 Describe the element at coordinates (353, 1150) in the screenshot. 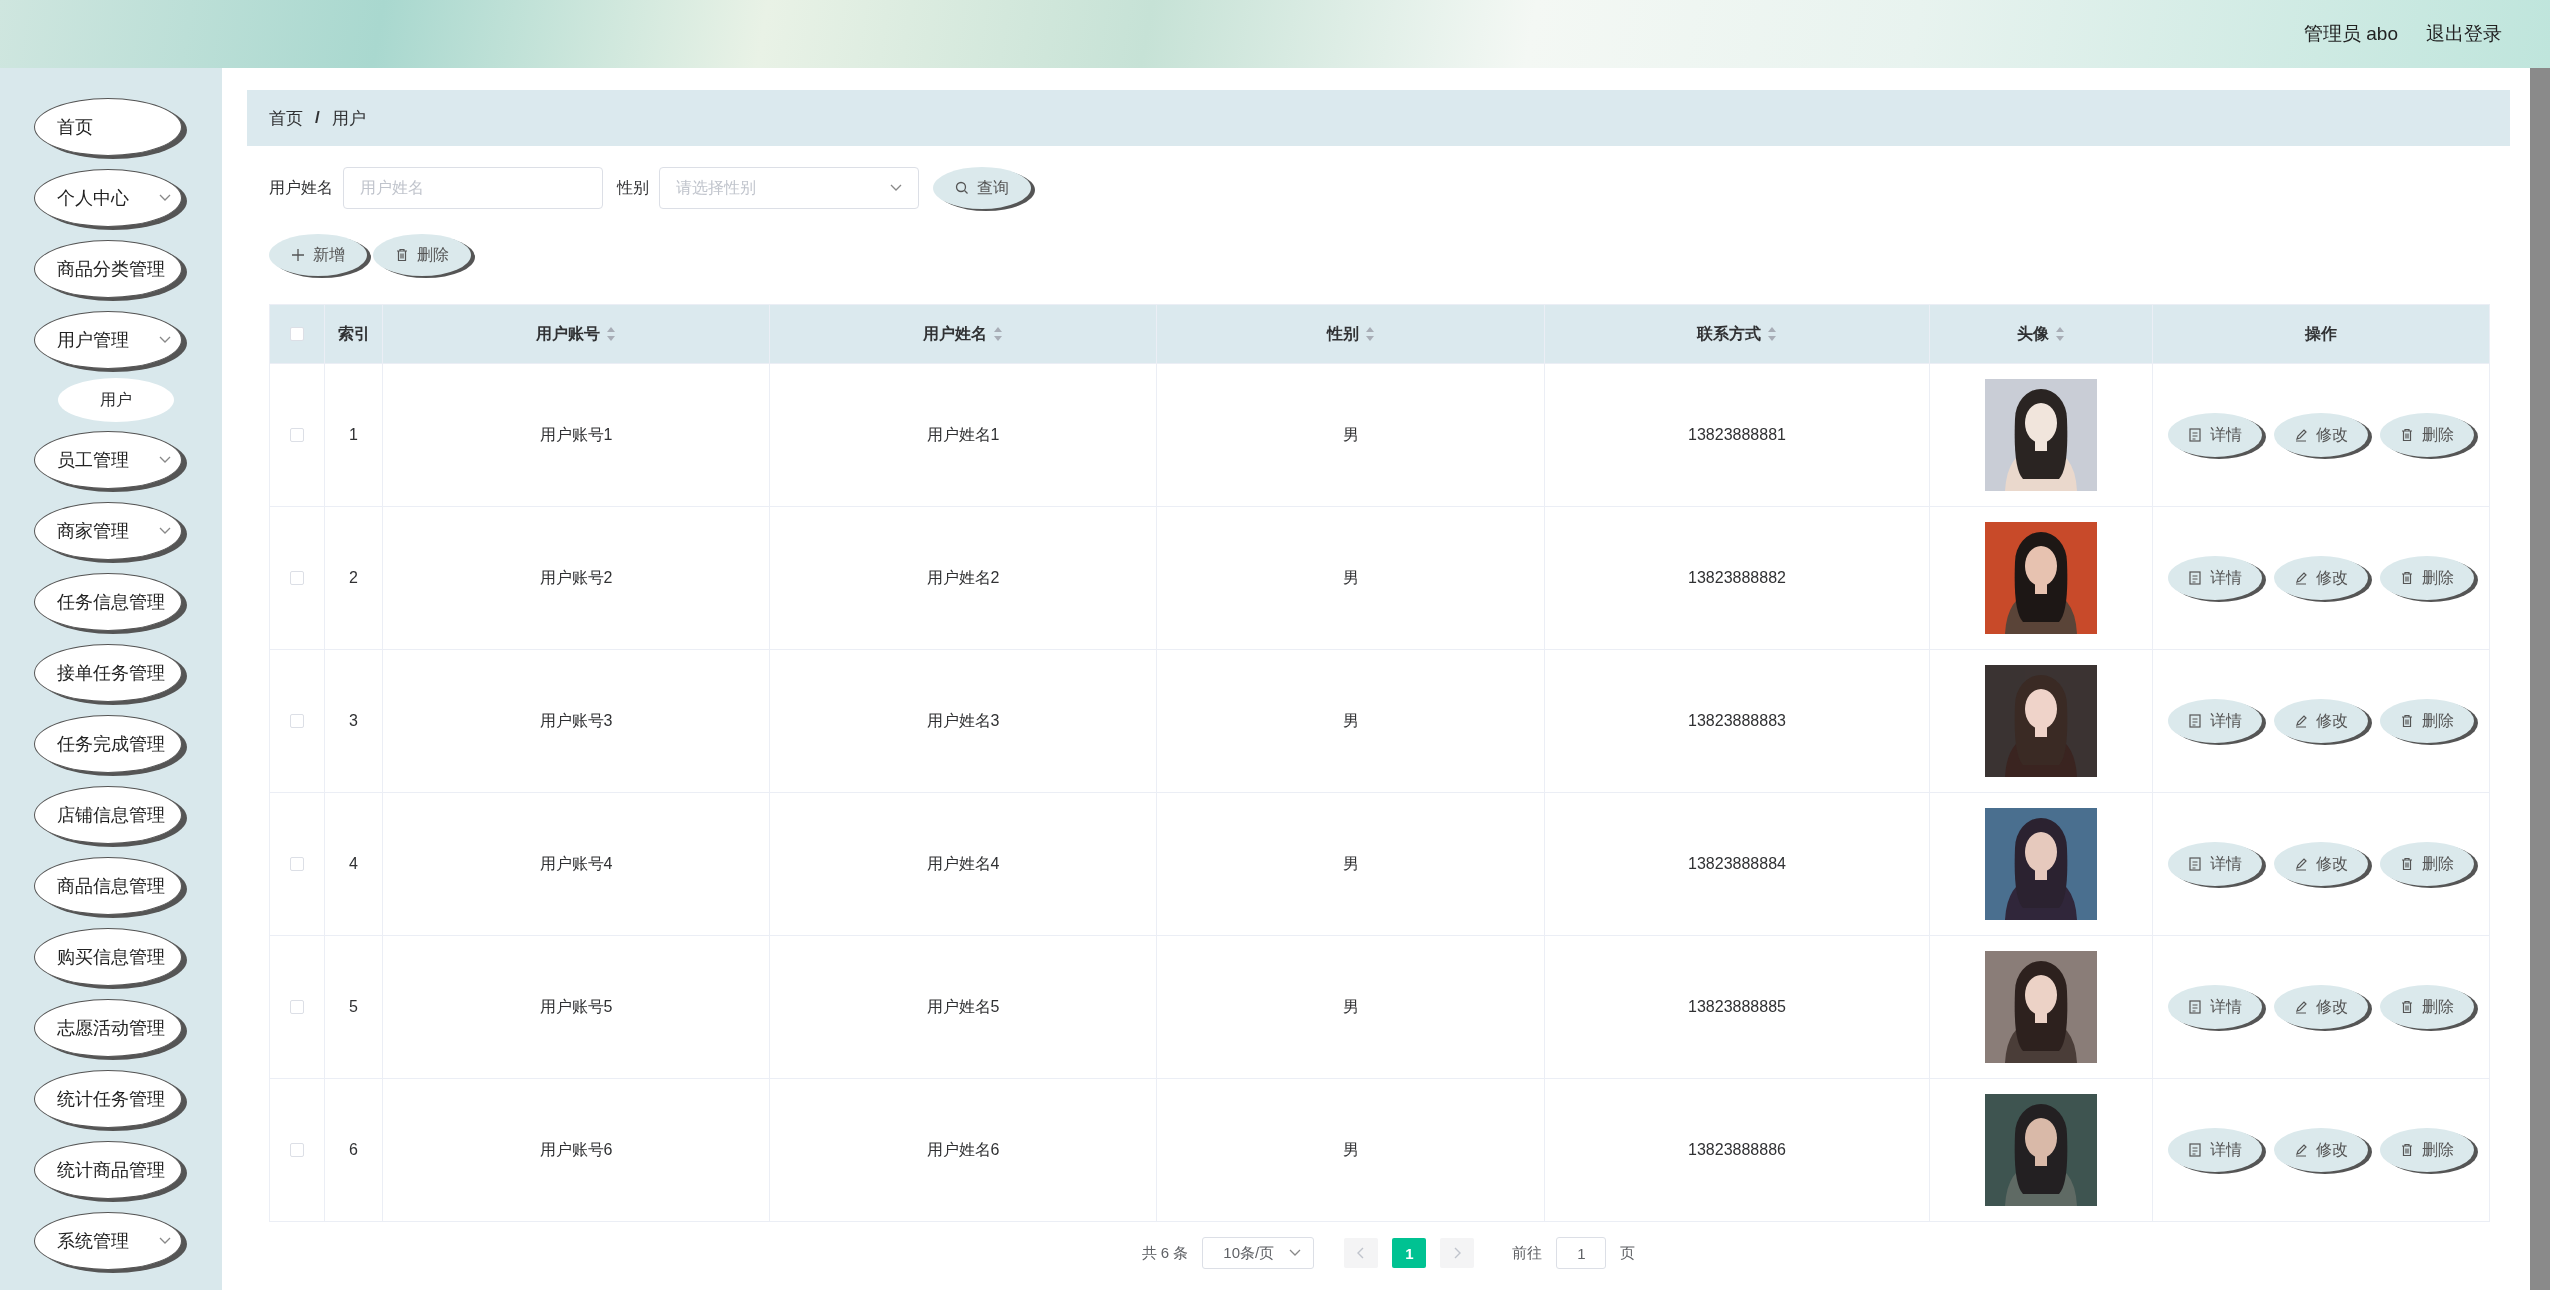

I see `table-cell: 6` at that location.